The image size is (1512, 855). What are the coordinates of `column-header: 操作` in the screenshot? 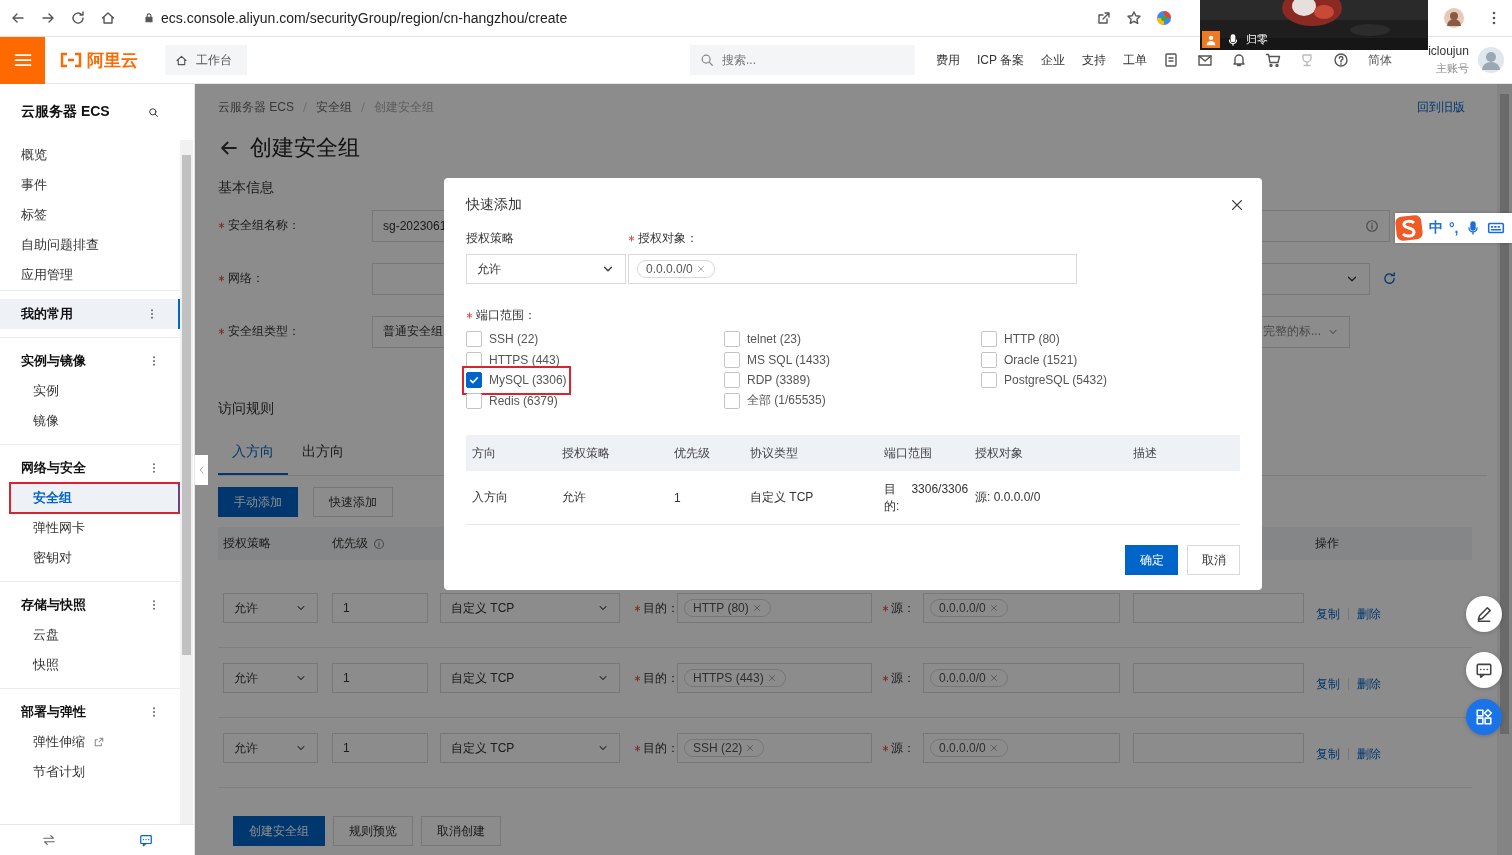 It's located at (1327, 543).